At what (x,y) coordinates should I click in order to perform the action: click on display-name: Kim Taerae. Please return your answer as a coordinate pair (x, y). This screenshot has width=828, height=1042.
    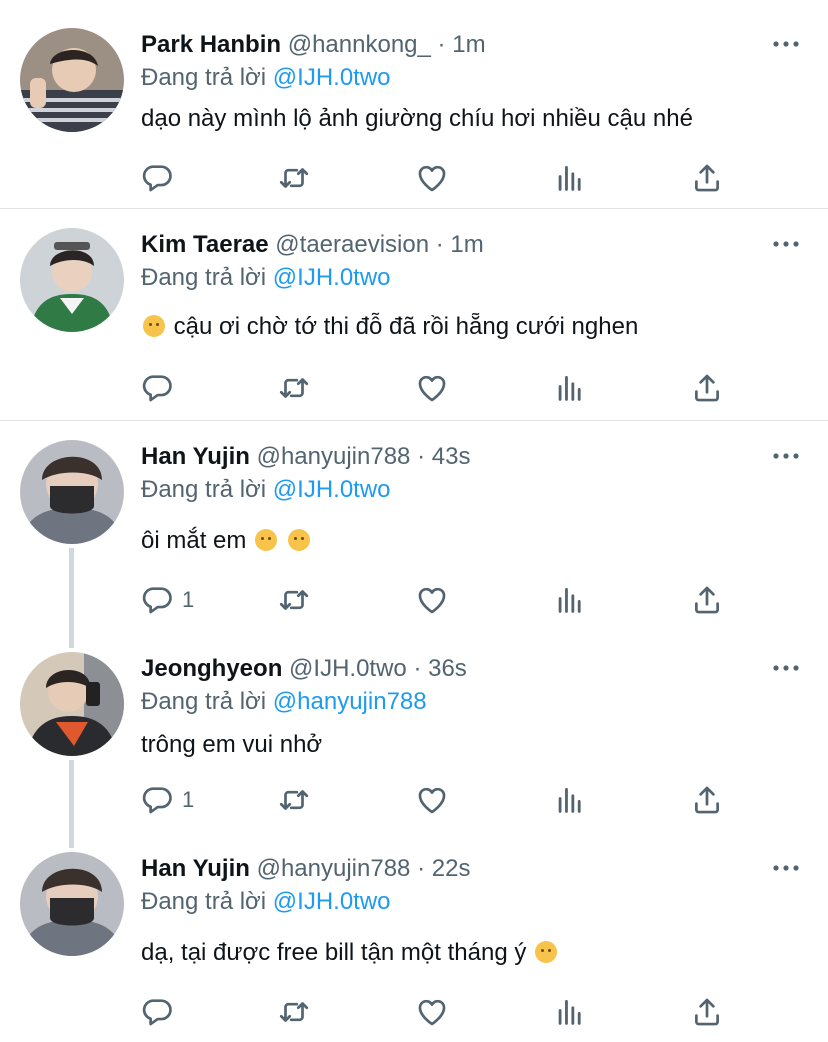
    Looking at the image, I should click on (205, 244).